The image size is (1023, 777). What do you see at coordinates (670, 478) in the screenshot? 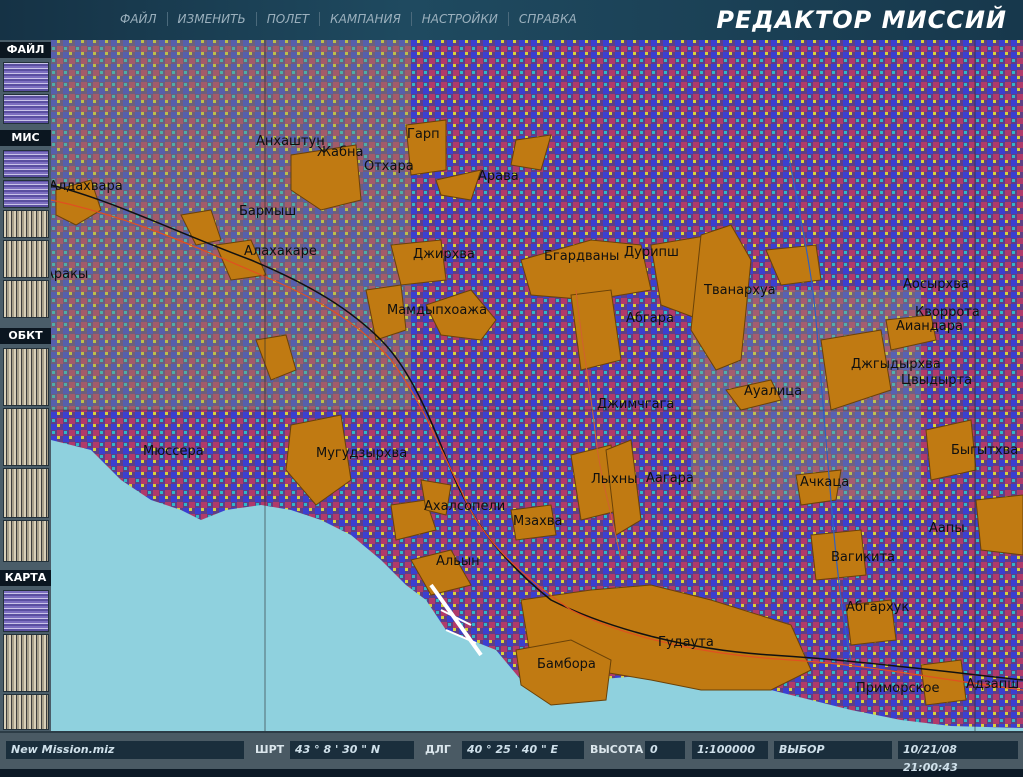
I see `city-label: Аагара` at bounding box center [670, 478].